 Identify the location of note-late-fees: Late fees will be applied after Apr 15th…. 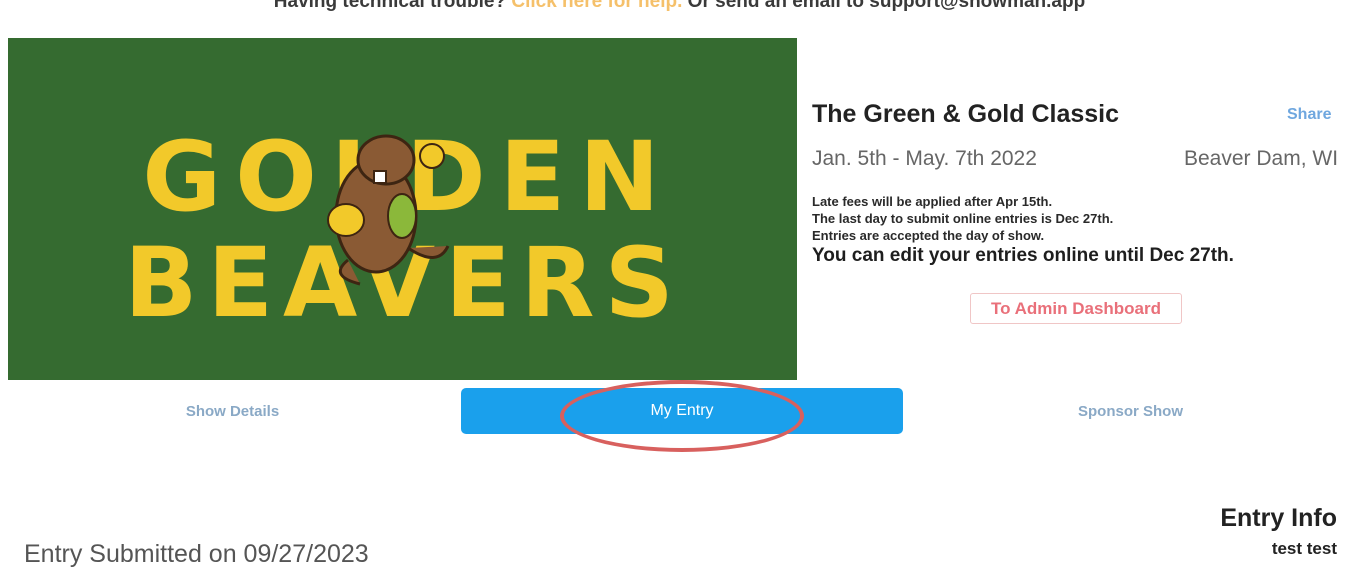
(932, 201).